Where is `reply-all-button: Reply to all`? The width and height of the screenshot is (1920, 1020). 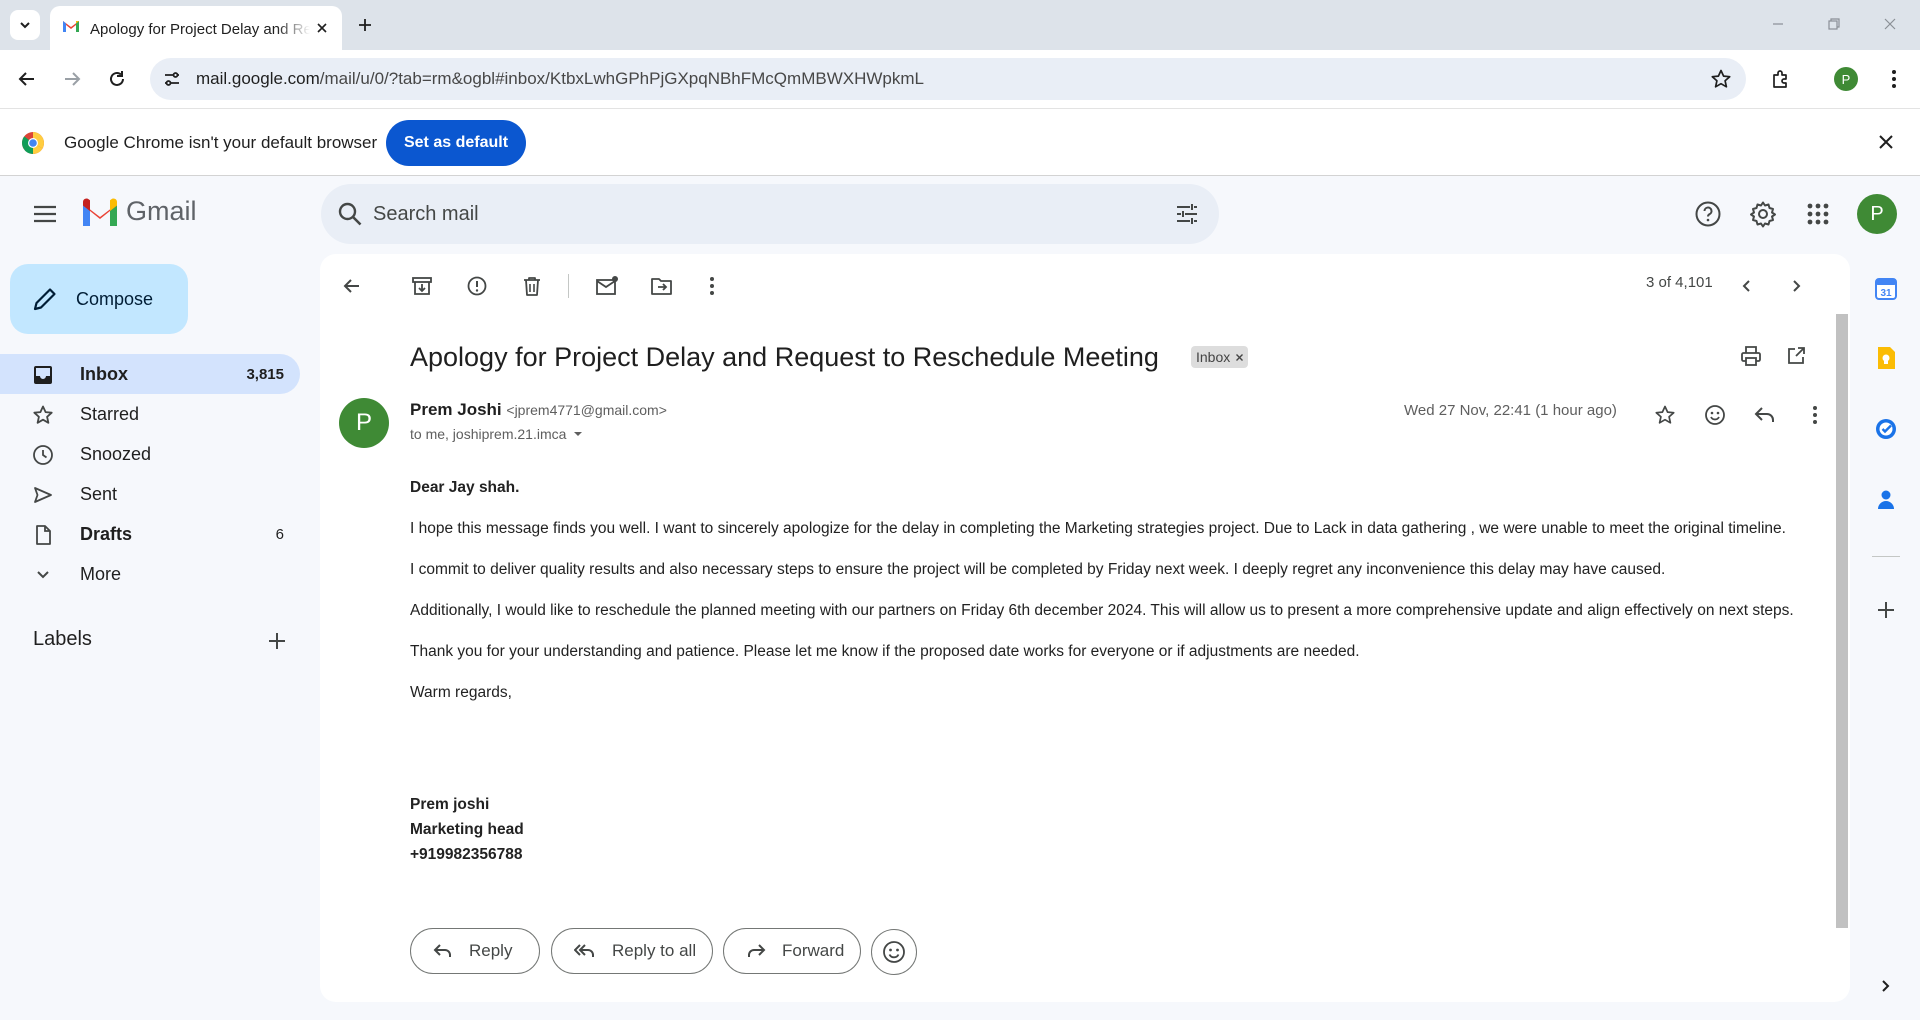 reply-all-button: Reply to all is located at coordinates (632, 951).